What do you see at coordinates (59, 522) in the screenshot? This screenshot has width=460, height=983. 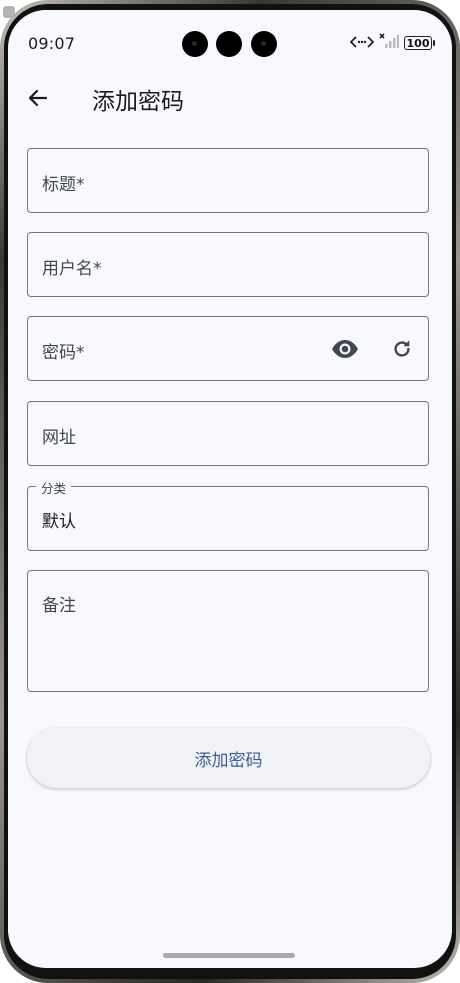 I see `category-field-value: 默认` at bounding box center [59, 522].